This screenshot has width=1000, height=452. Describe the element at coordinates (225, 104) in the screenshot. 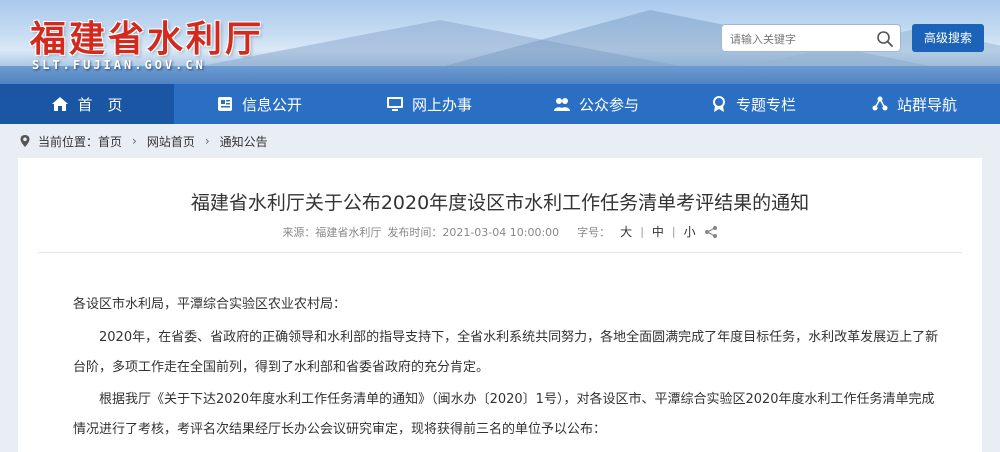

I see `info-icon` at that location.